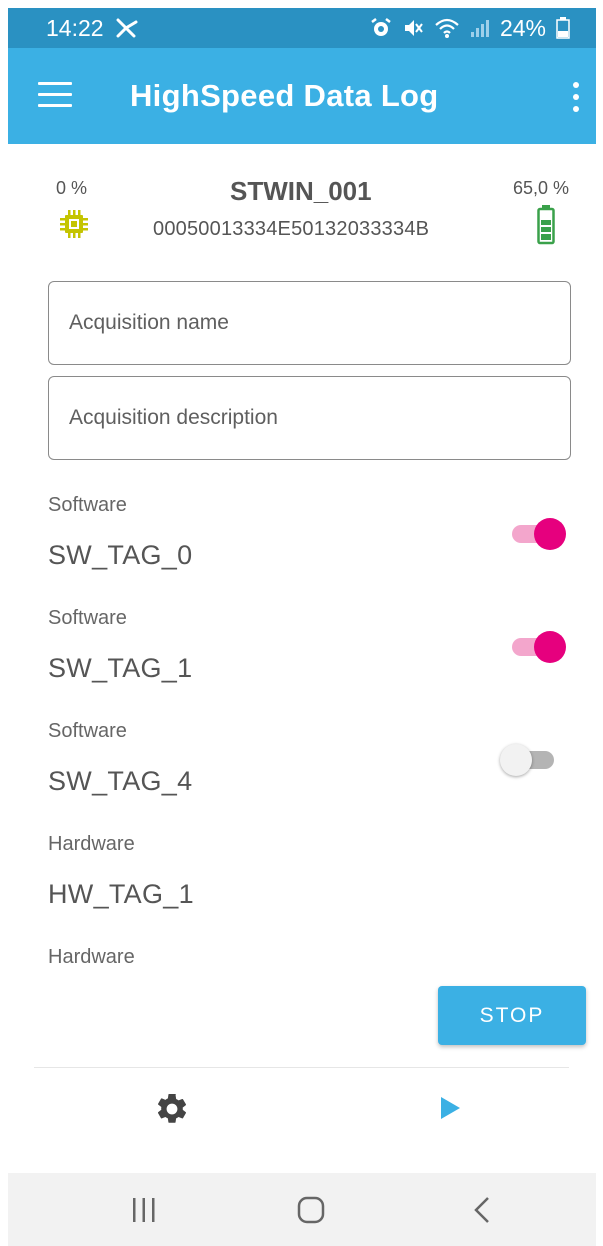 The width and height of the screenshot is (603, 1246). What do you see at coordinates (120, 668) in the screenshot?
I see `tag-name-label: SW_TAG_1` at bounding box center [120, 668].